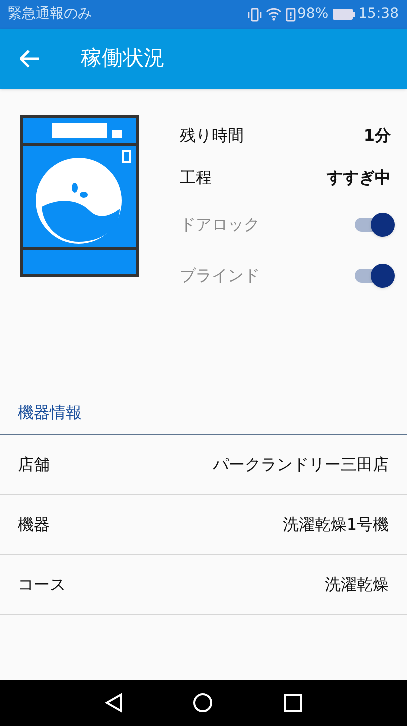 Image resolution: width=407 pixels, height=726 pixels. Describe the element at coordinates (79, 196) in the screenshot. I see `washing-machine-icon` at that location.